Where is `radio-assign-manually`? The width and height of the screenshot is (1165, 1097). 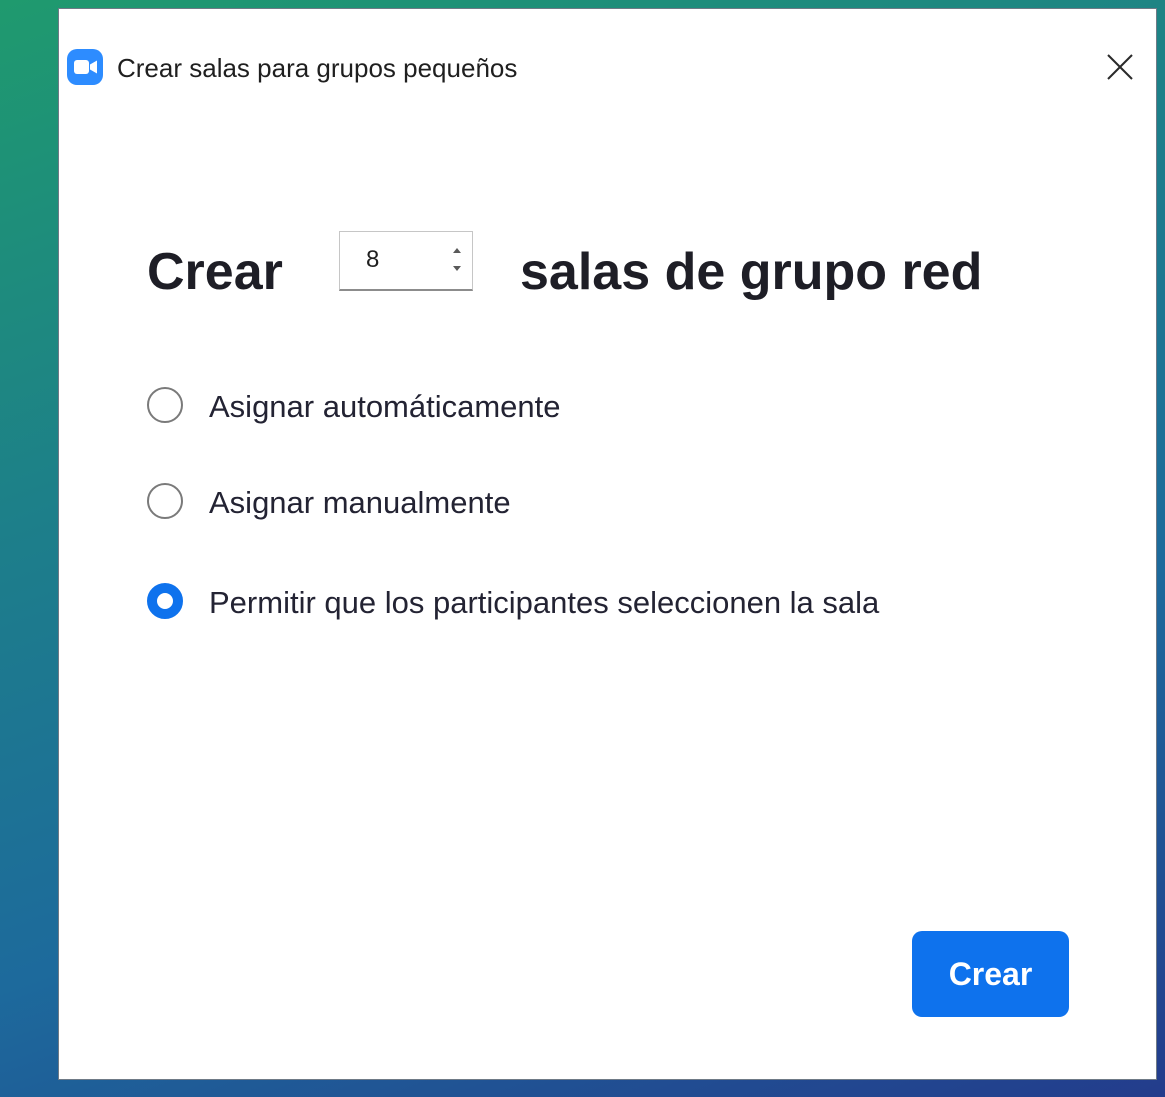
radio-assign-manually is located at coordinates (165, 501).